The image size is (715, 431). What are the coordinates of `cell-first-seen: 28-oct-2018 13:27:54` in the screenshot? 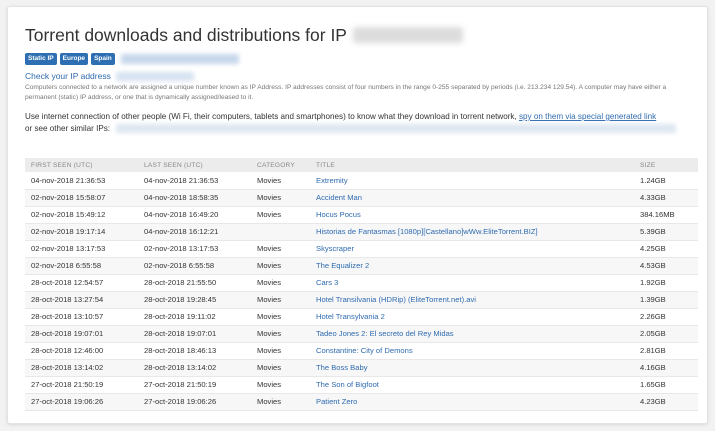 It's located at (67, 299).